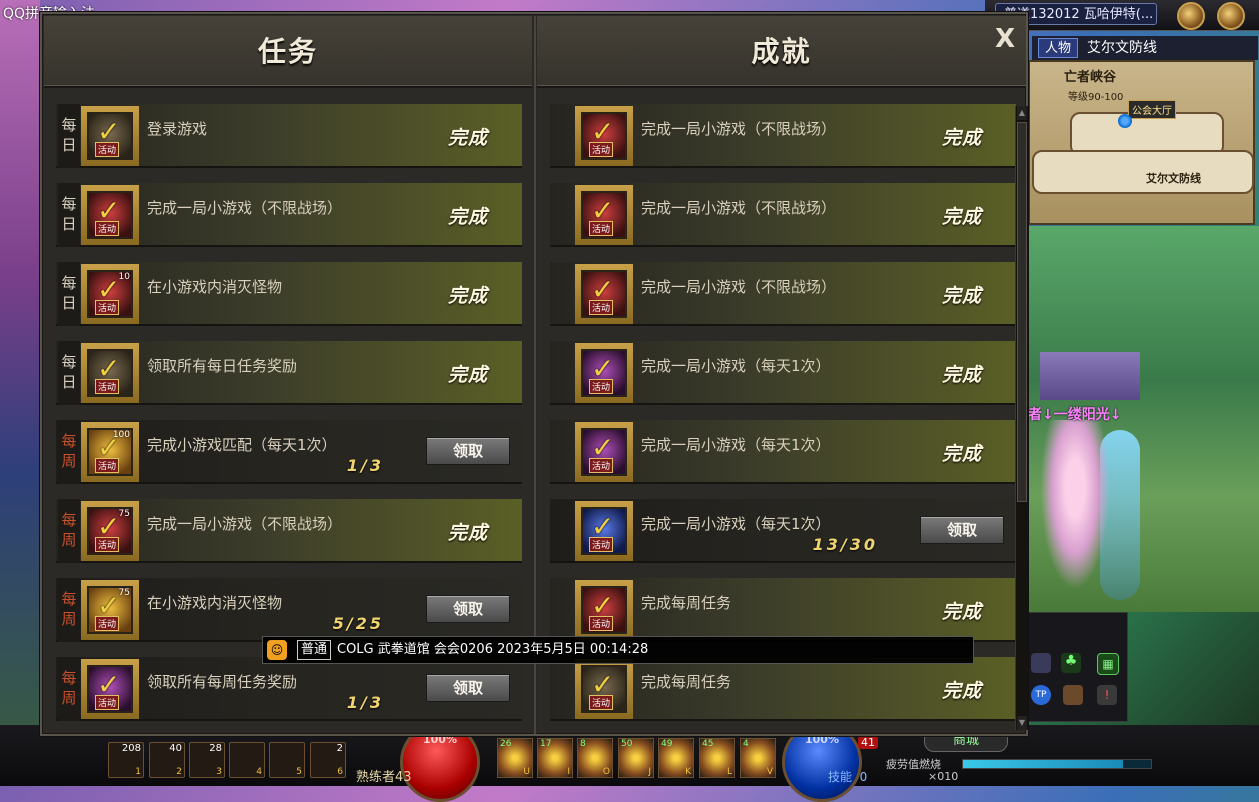 This screenshot has width=1259, height=802. Describe the element at coordinates (358, 623) in the screenshot. I see `progress-counter: 5/25` at that location.